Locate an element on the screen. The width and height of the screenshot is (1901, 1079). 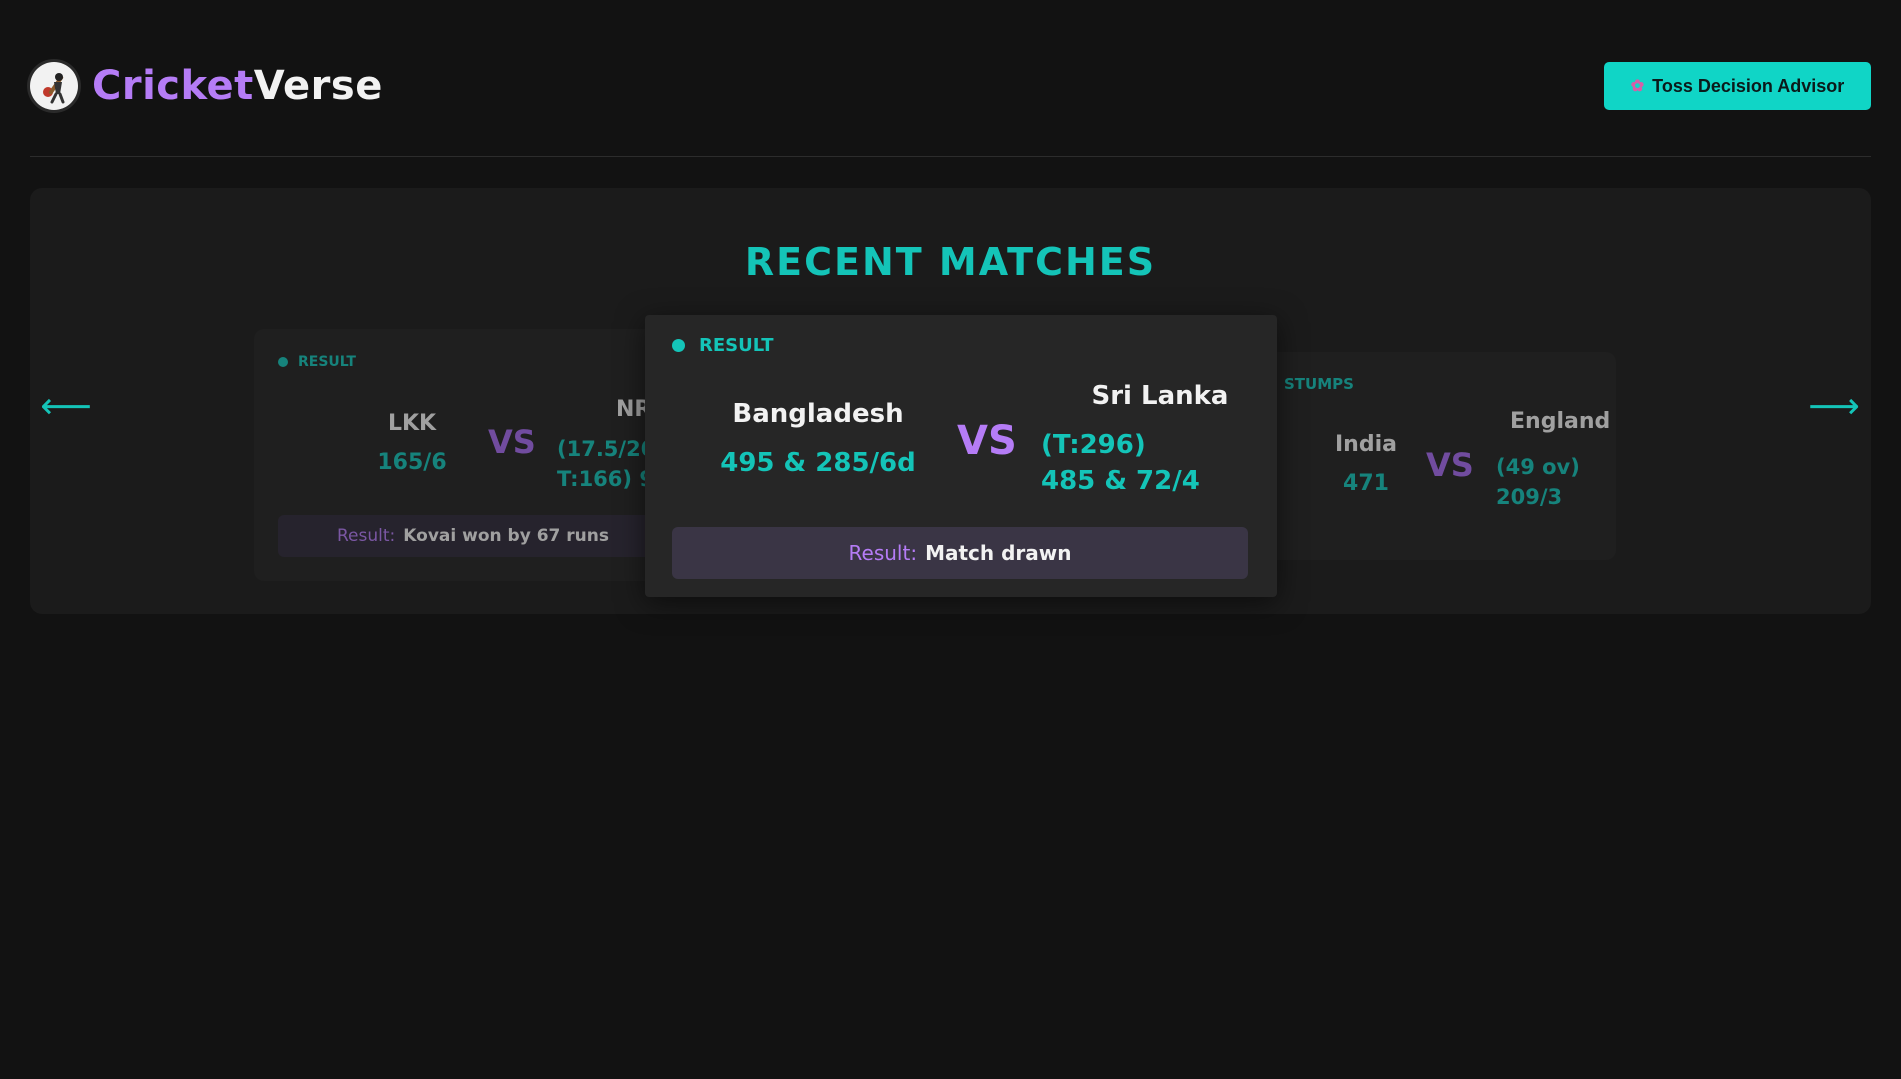
app-logo: CricketVerse is located at coordinates (206, 86).